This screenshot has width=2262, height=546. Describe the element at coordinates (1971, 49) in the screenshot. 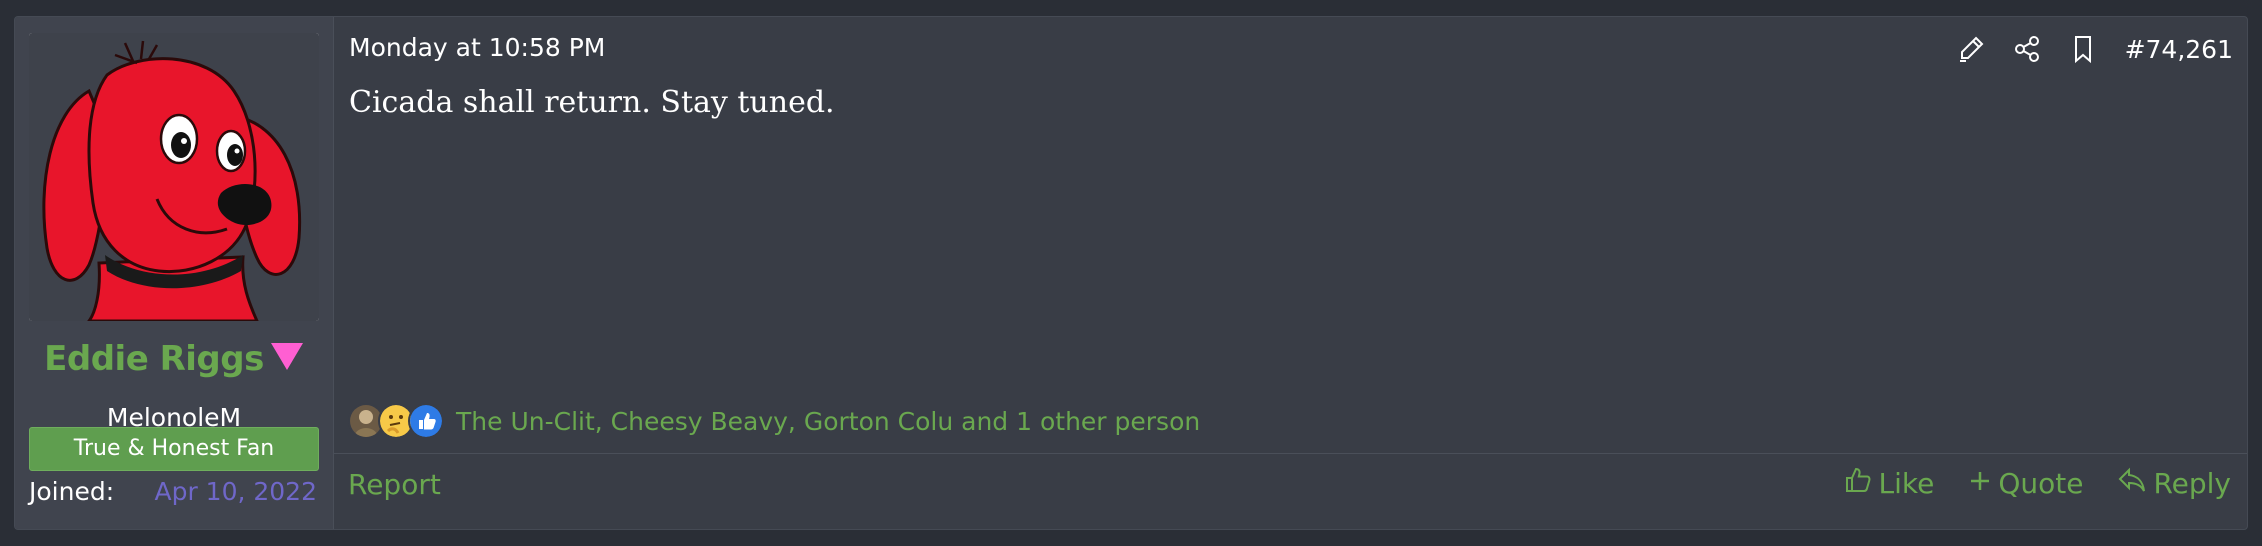

I see `highlight-icon` at that location.